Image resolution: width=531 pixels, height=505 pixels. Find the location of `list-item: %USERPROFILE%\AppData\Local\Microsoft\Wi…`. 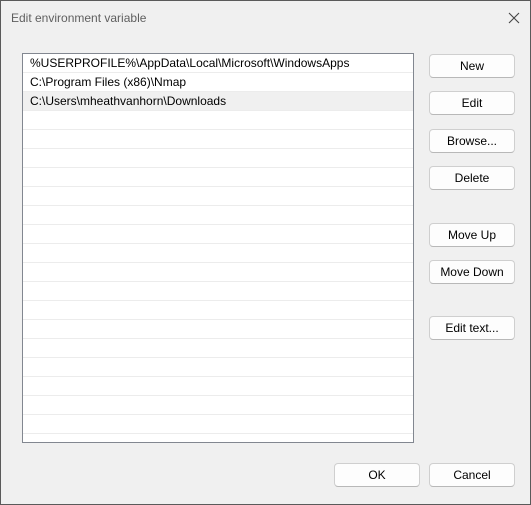

list-item: %USERPROFILE%\AppData\Local\Microsoft\Wi… is located at coordinates (218, 63).